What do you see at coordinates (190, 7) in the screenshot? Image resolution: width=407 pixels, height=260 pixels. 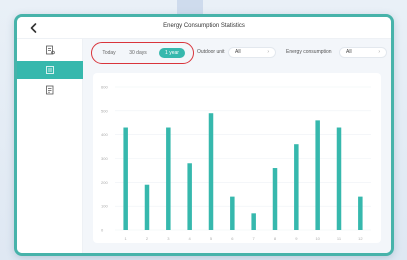 I see `background-stripe` at bounding box center [190, 7].